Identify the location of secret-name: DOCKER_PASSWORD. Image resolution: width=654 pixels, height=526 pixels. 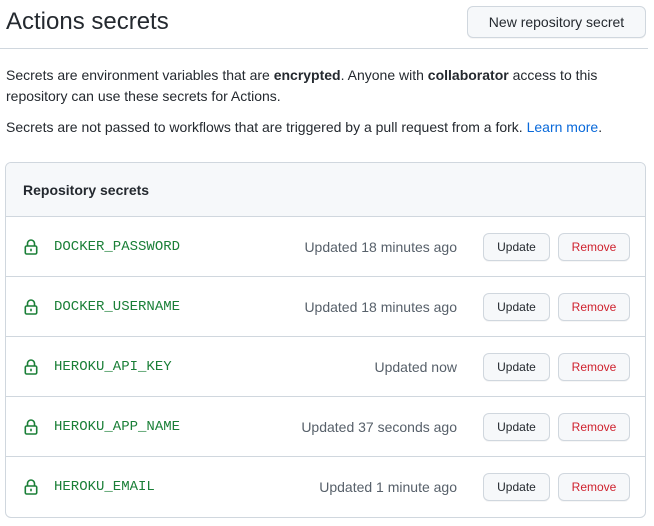
(117, 247).